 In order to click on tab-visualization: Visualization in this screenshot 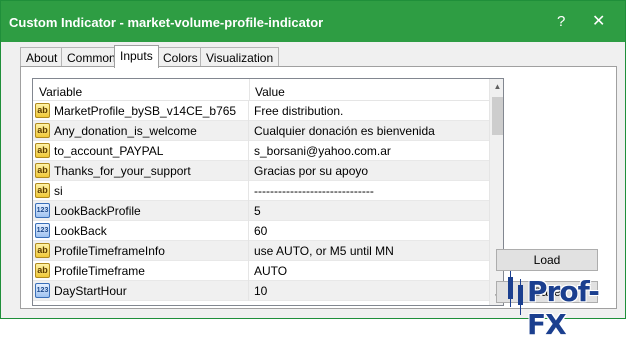, I will do `click(240, 57)`.